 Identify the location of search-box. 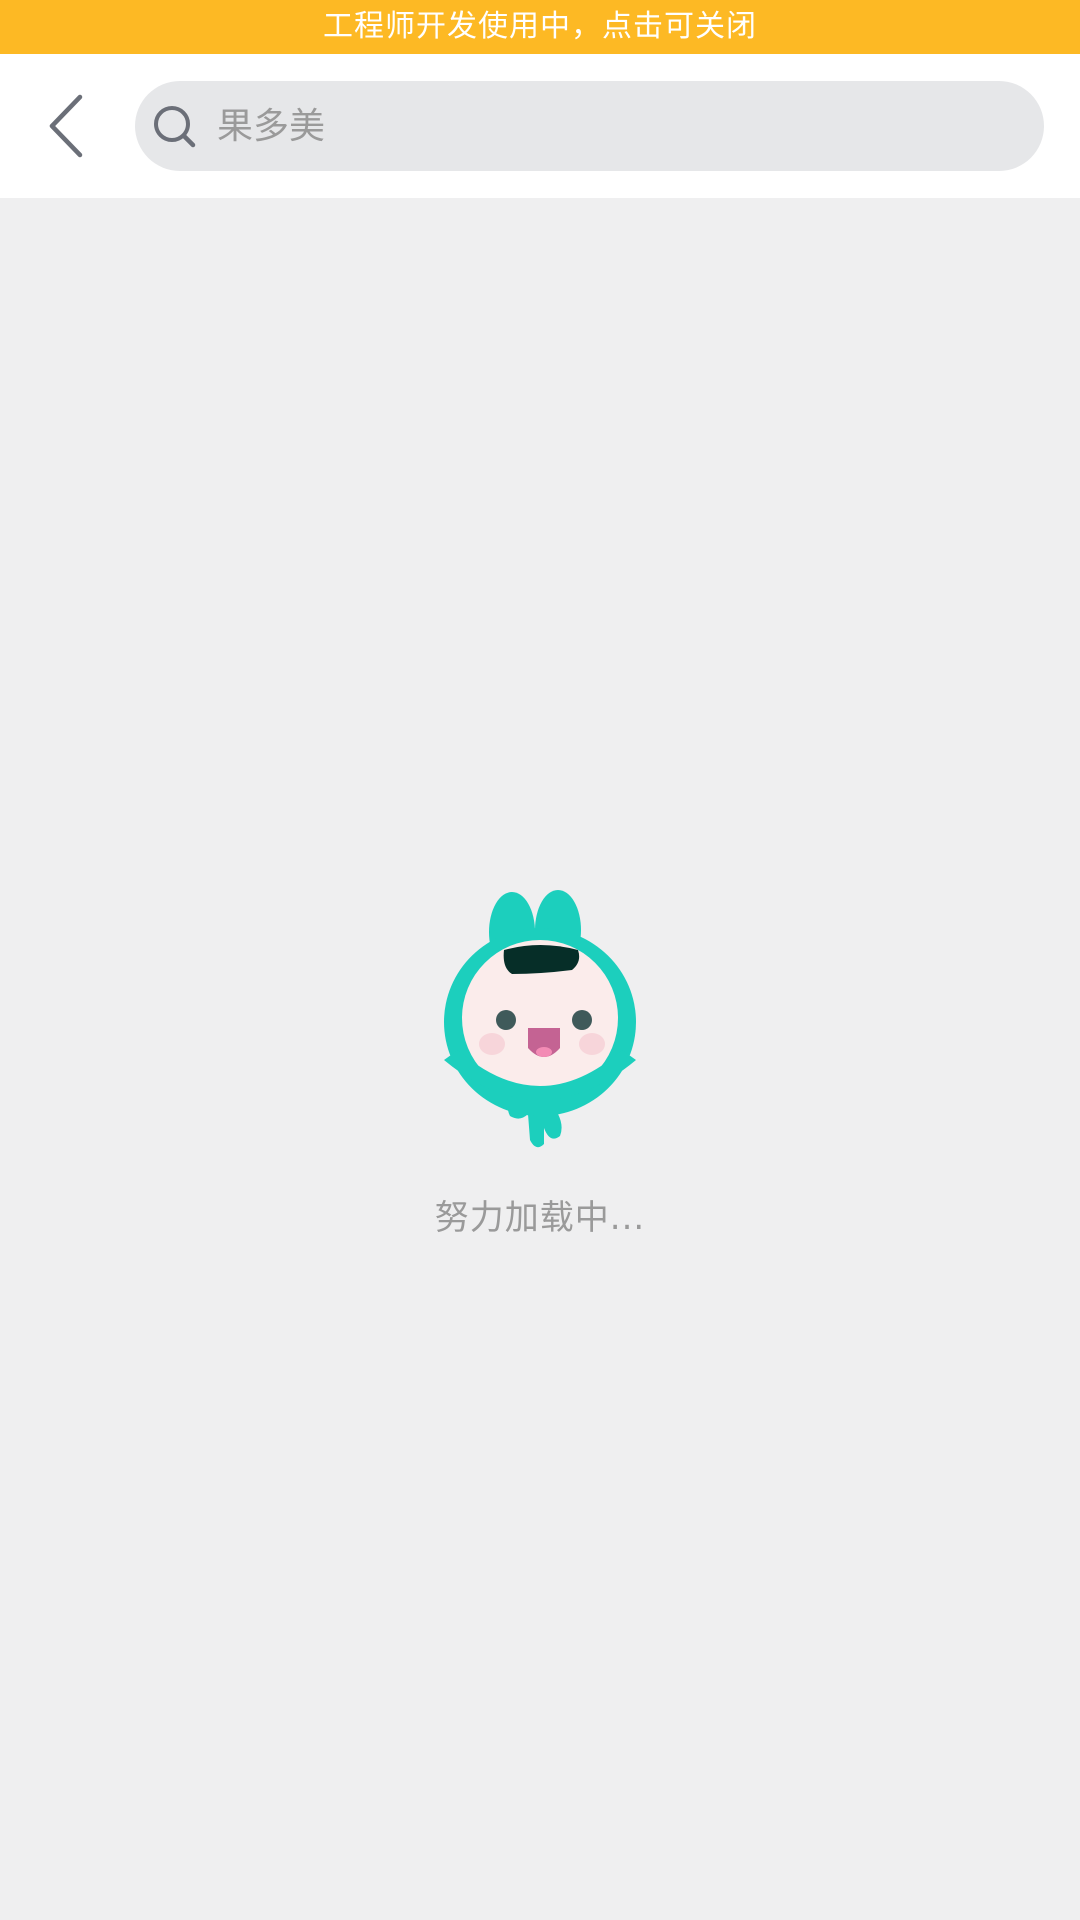
(589, 126).